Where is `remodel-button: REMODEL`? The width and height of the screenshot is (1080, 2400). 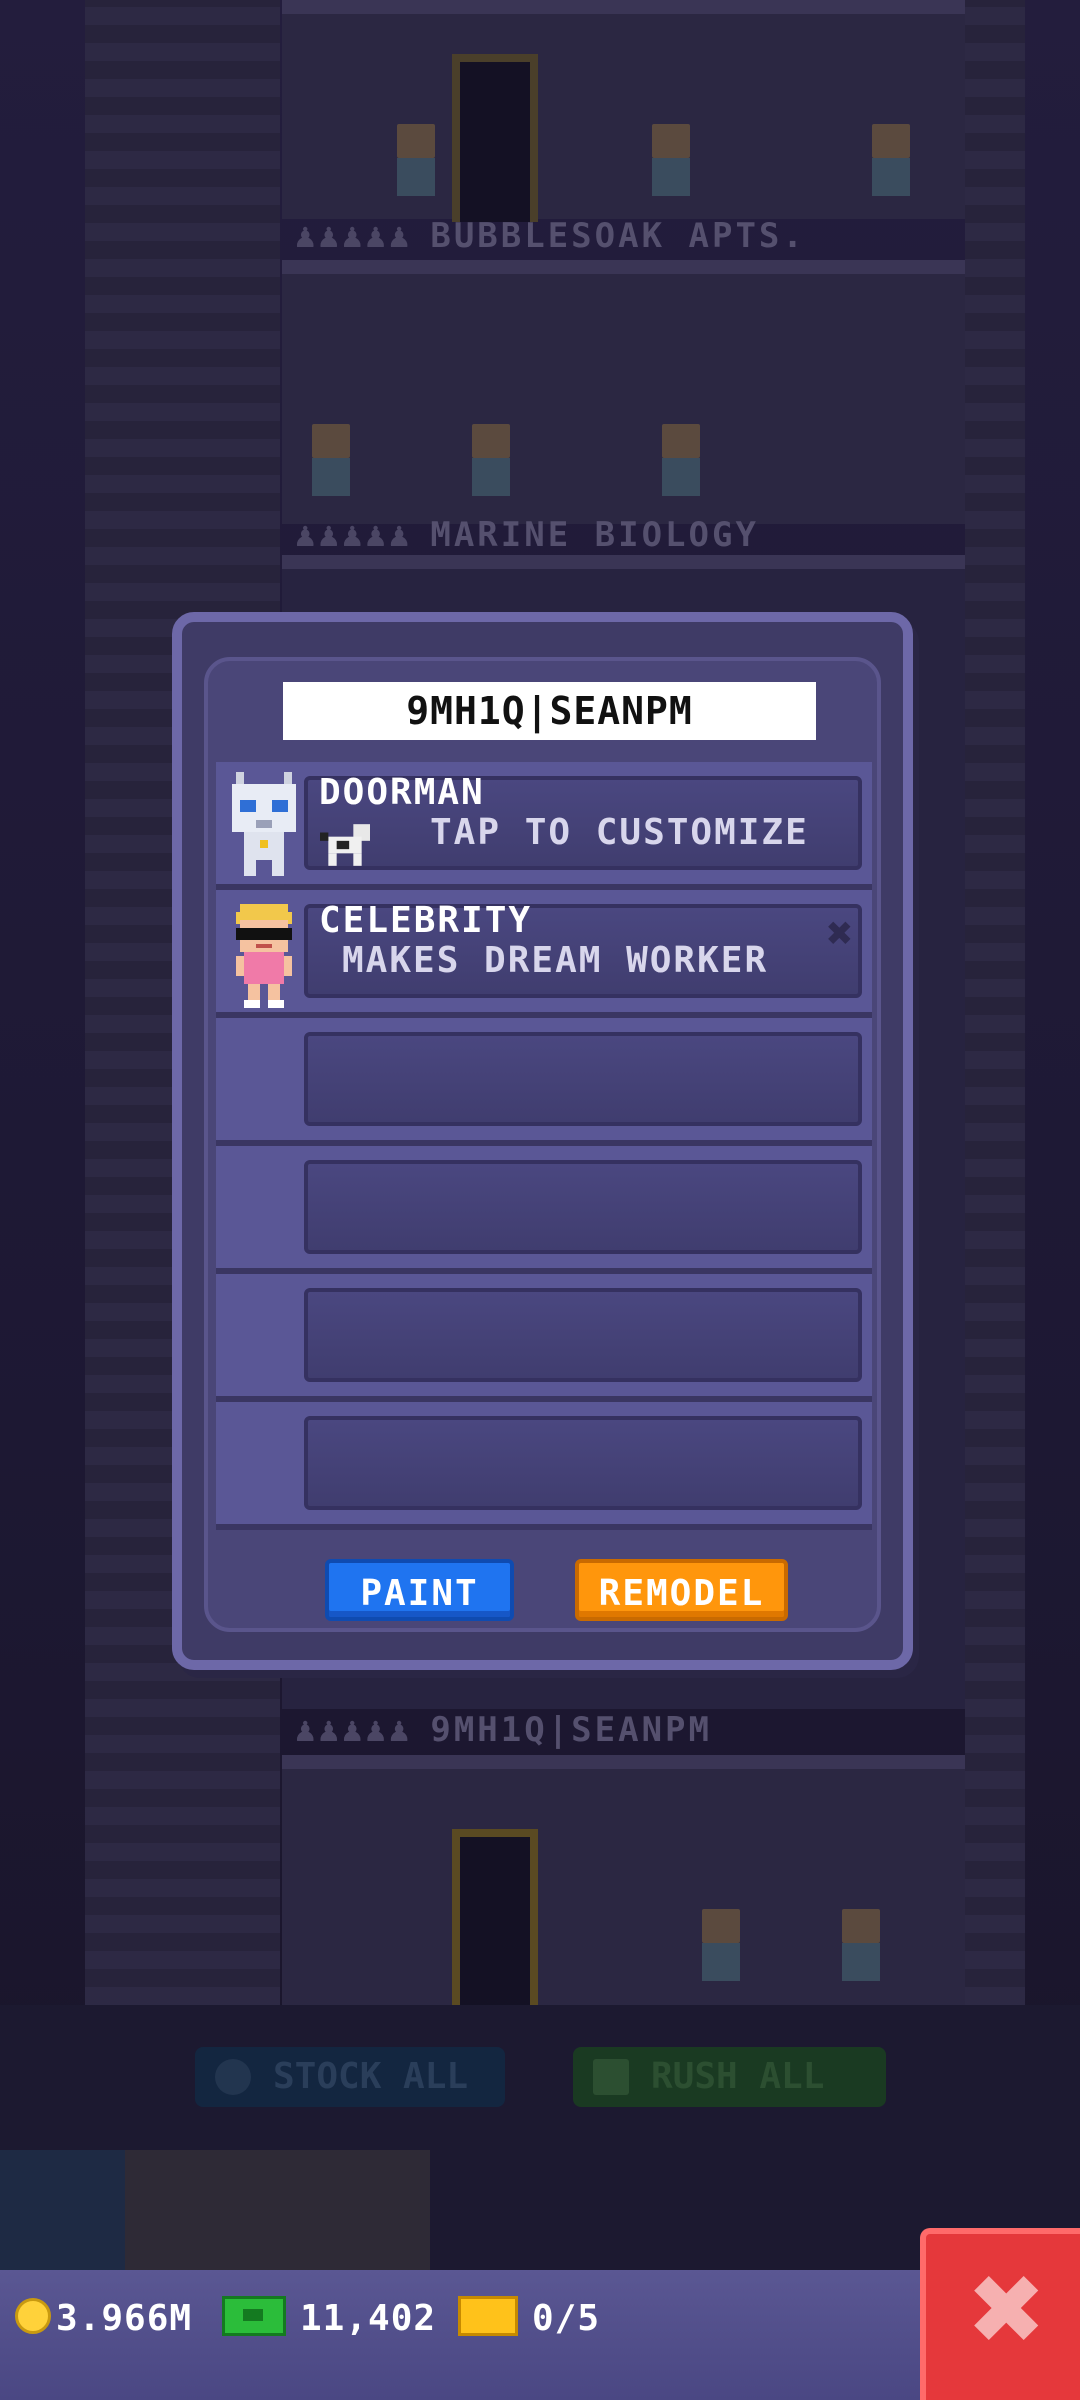
remodel-button: REMODEL is located at coordinates (681, 1590).